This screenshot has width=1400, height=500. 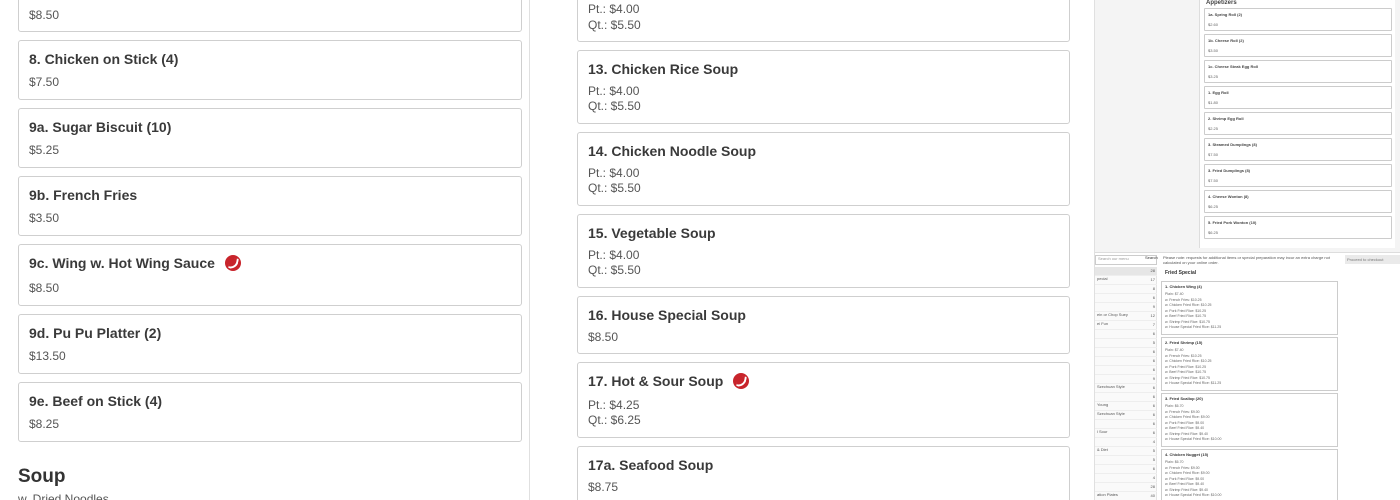 What do you see at coordinates (42, 476) in the screenshot?
I see `section-heading: Soup` at bounding box center [42, 476].